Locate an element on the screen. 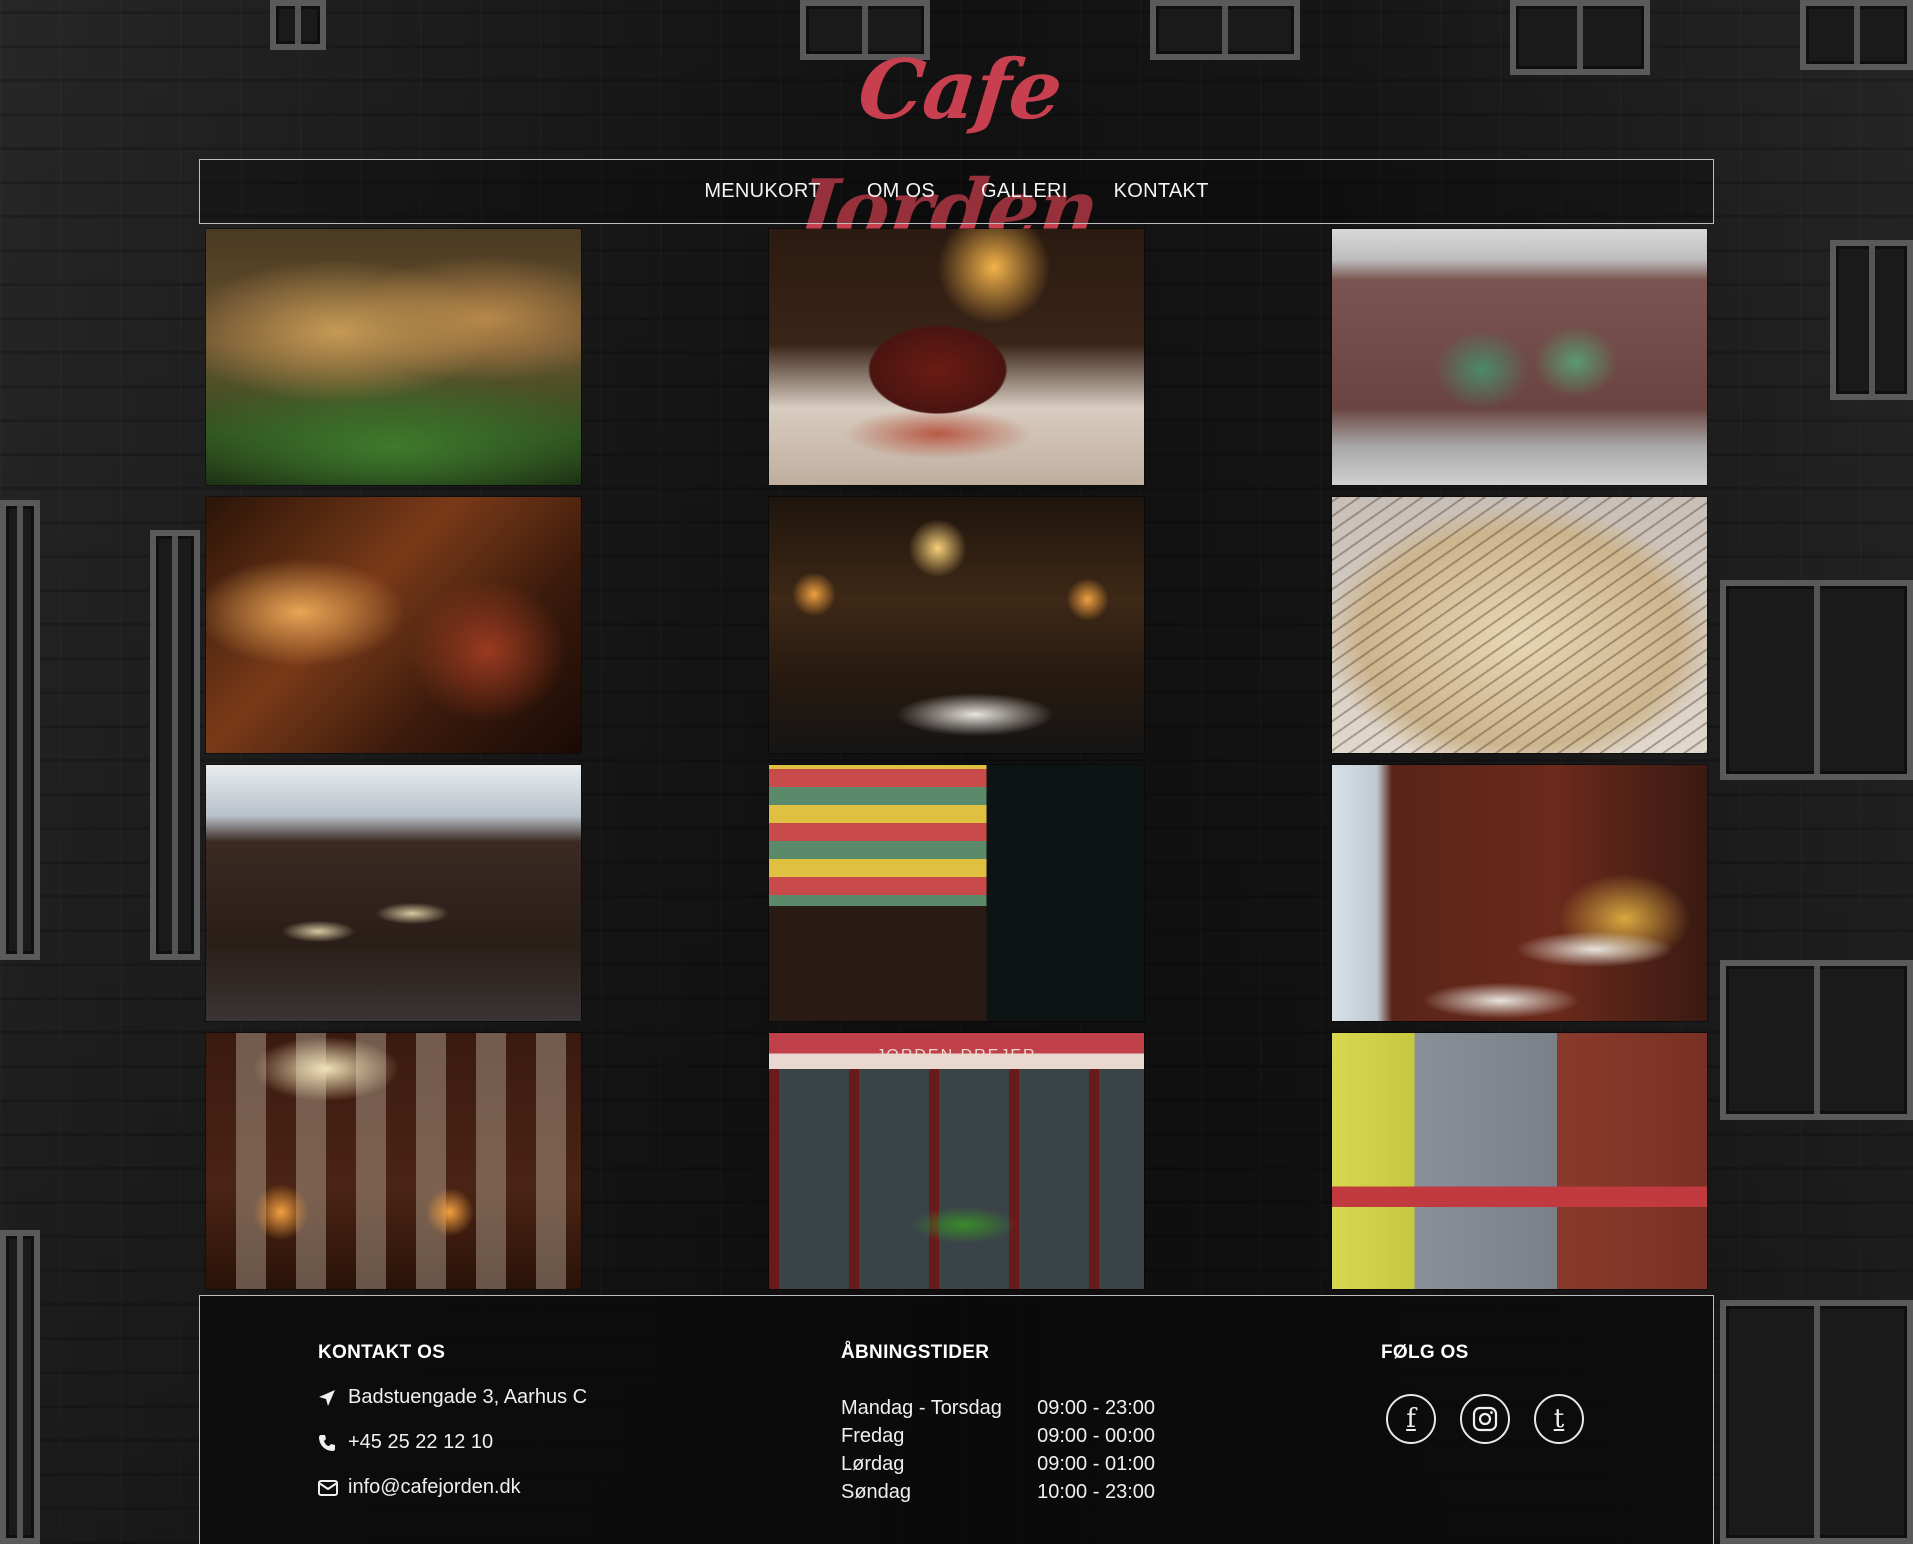  gallery-photo-payphone-postcards is located at coordinates (956, 893).